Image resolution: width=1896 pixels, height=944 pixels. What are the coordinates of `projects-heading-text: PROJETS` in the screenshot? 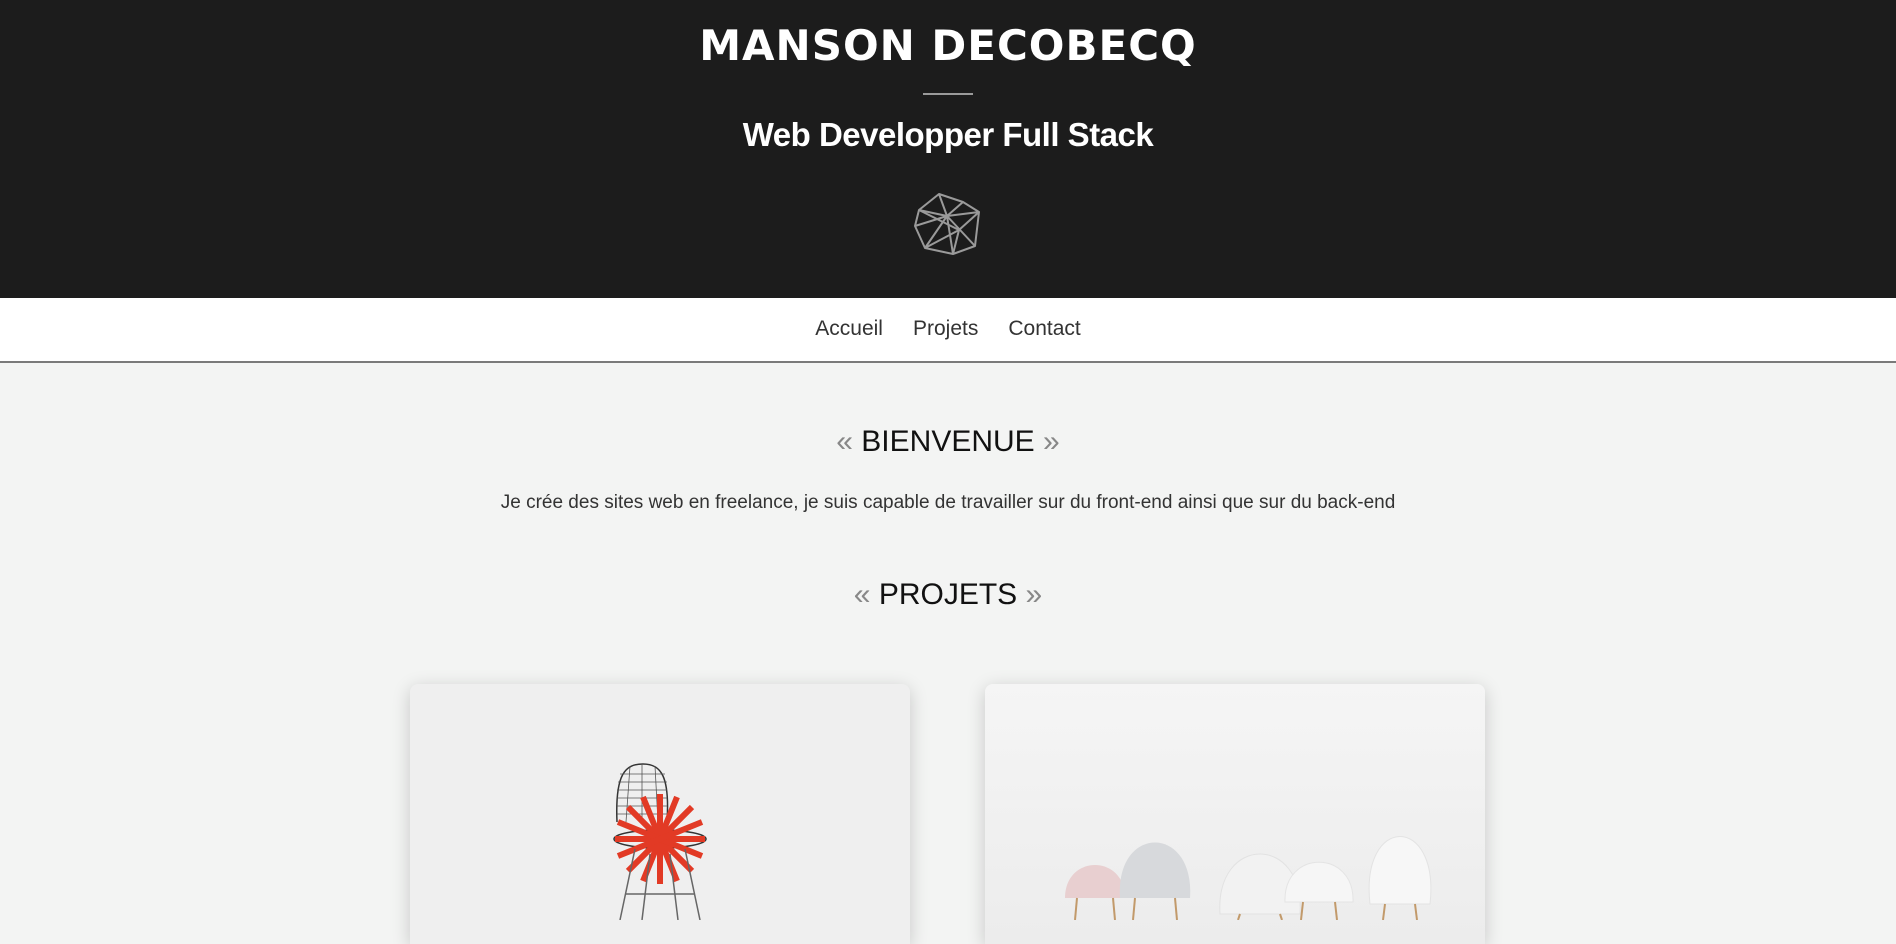 It's located at (948, 594).